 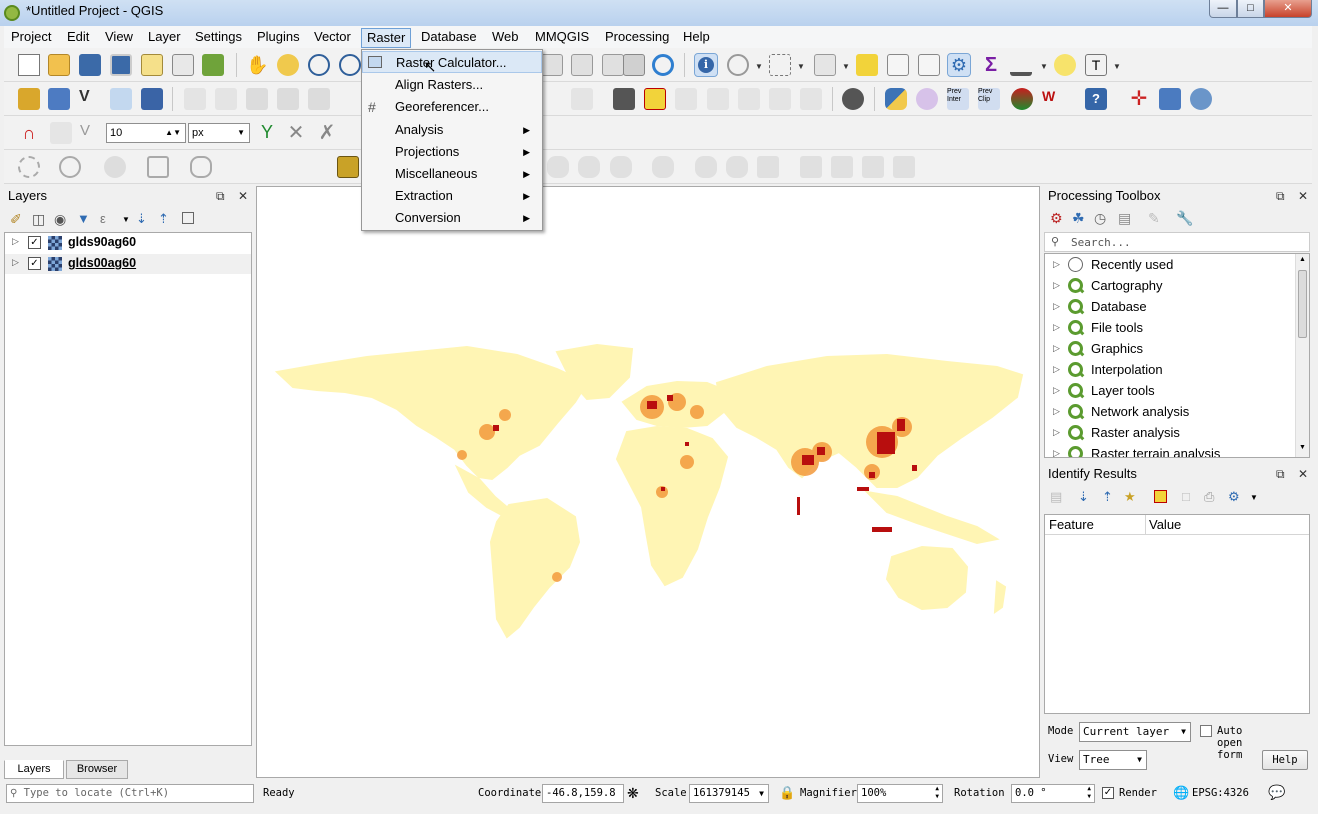 I want to click on map-tips-icon, so click(x=1065, y=65).